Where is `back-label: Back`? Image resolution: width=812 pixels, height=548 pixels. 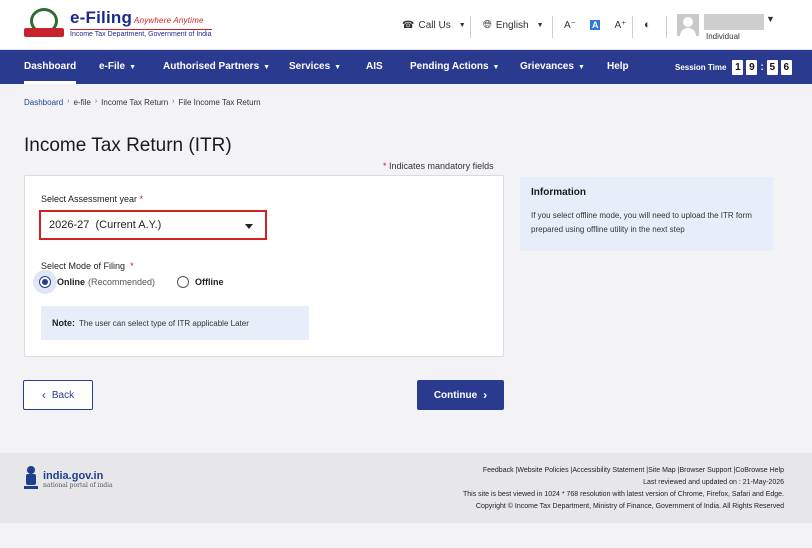 back-label: Back is located at coordinates (63, 395).